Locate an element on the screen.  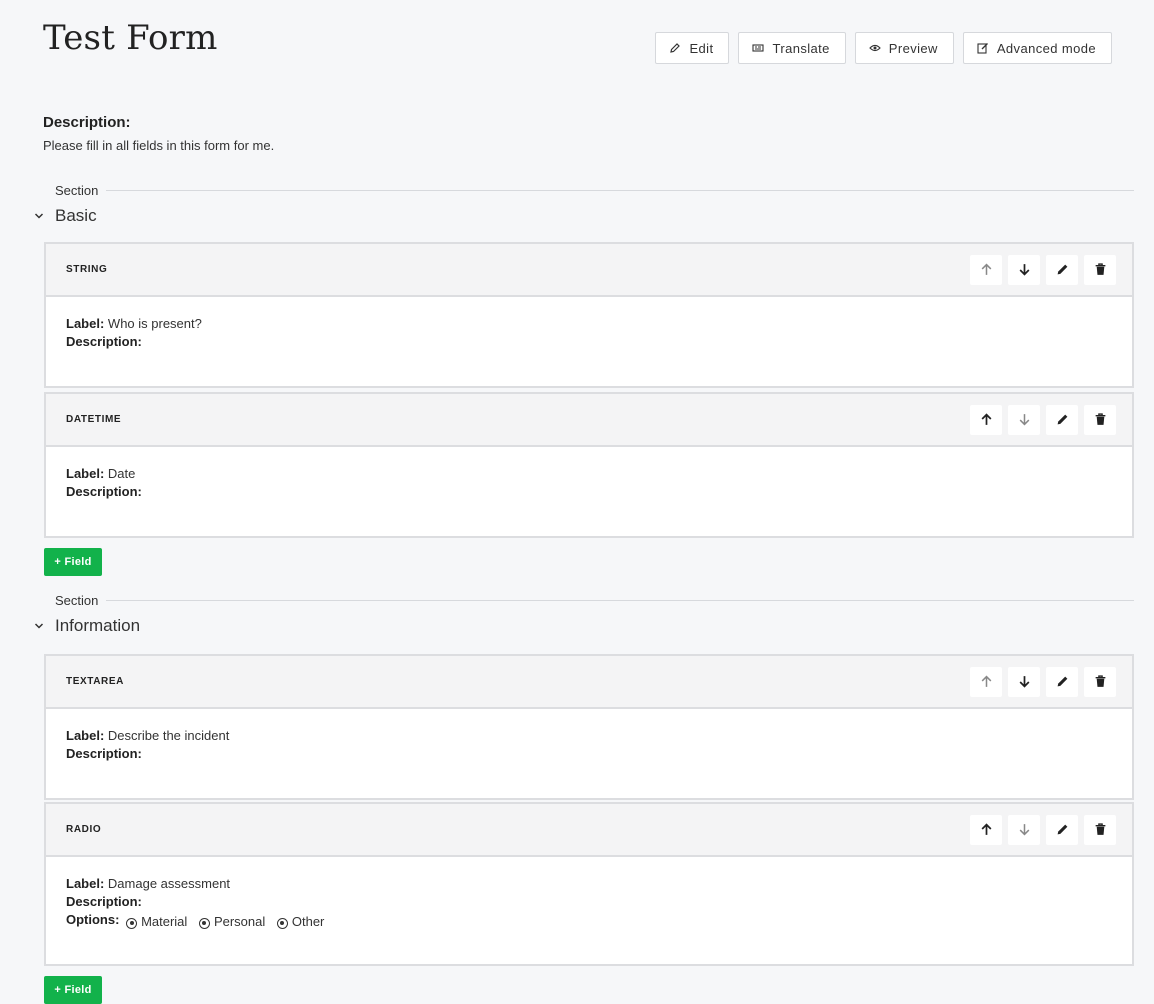
edit-square-icon is located at coordinates (983, 48).